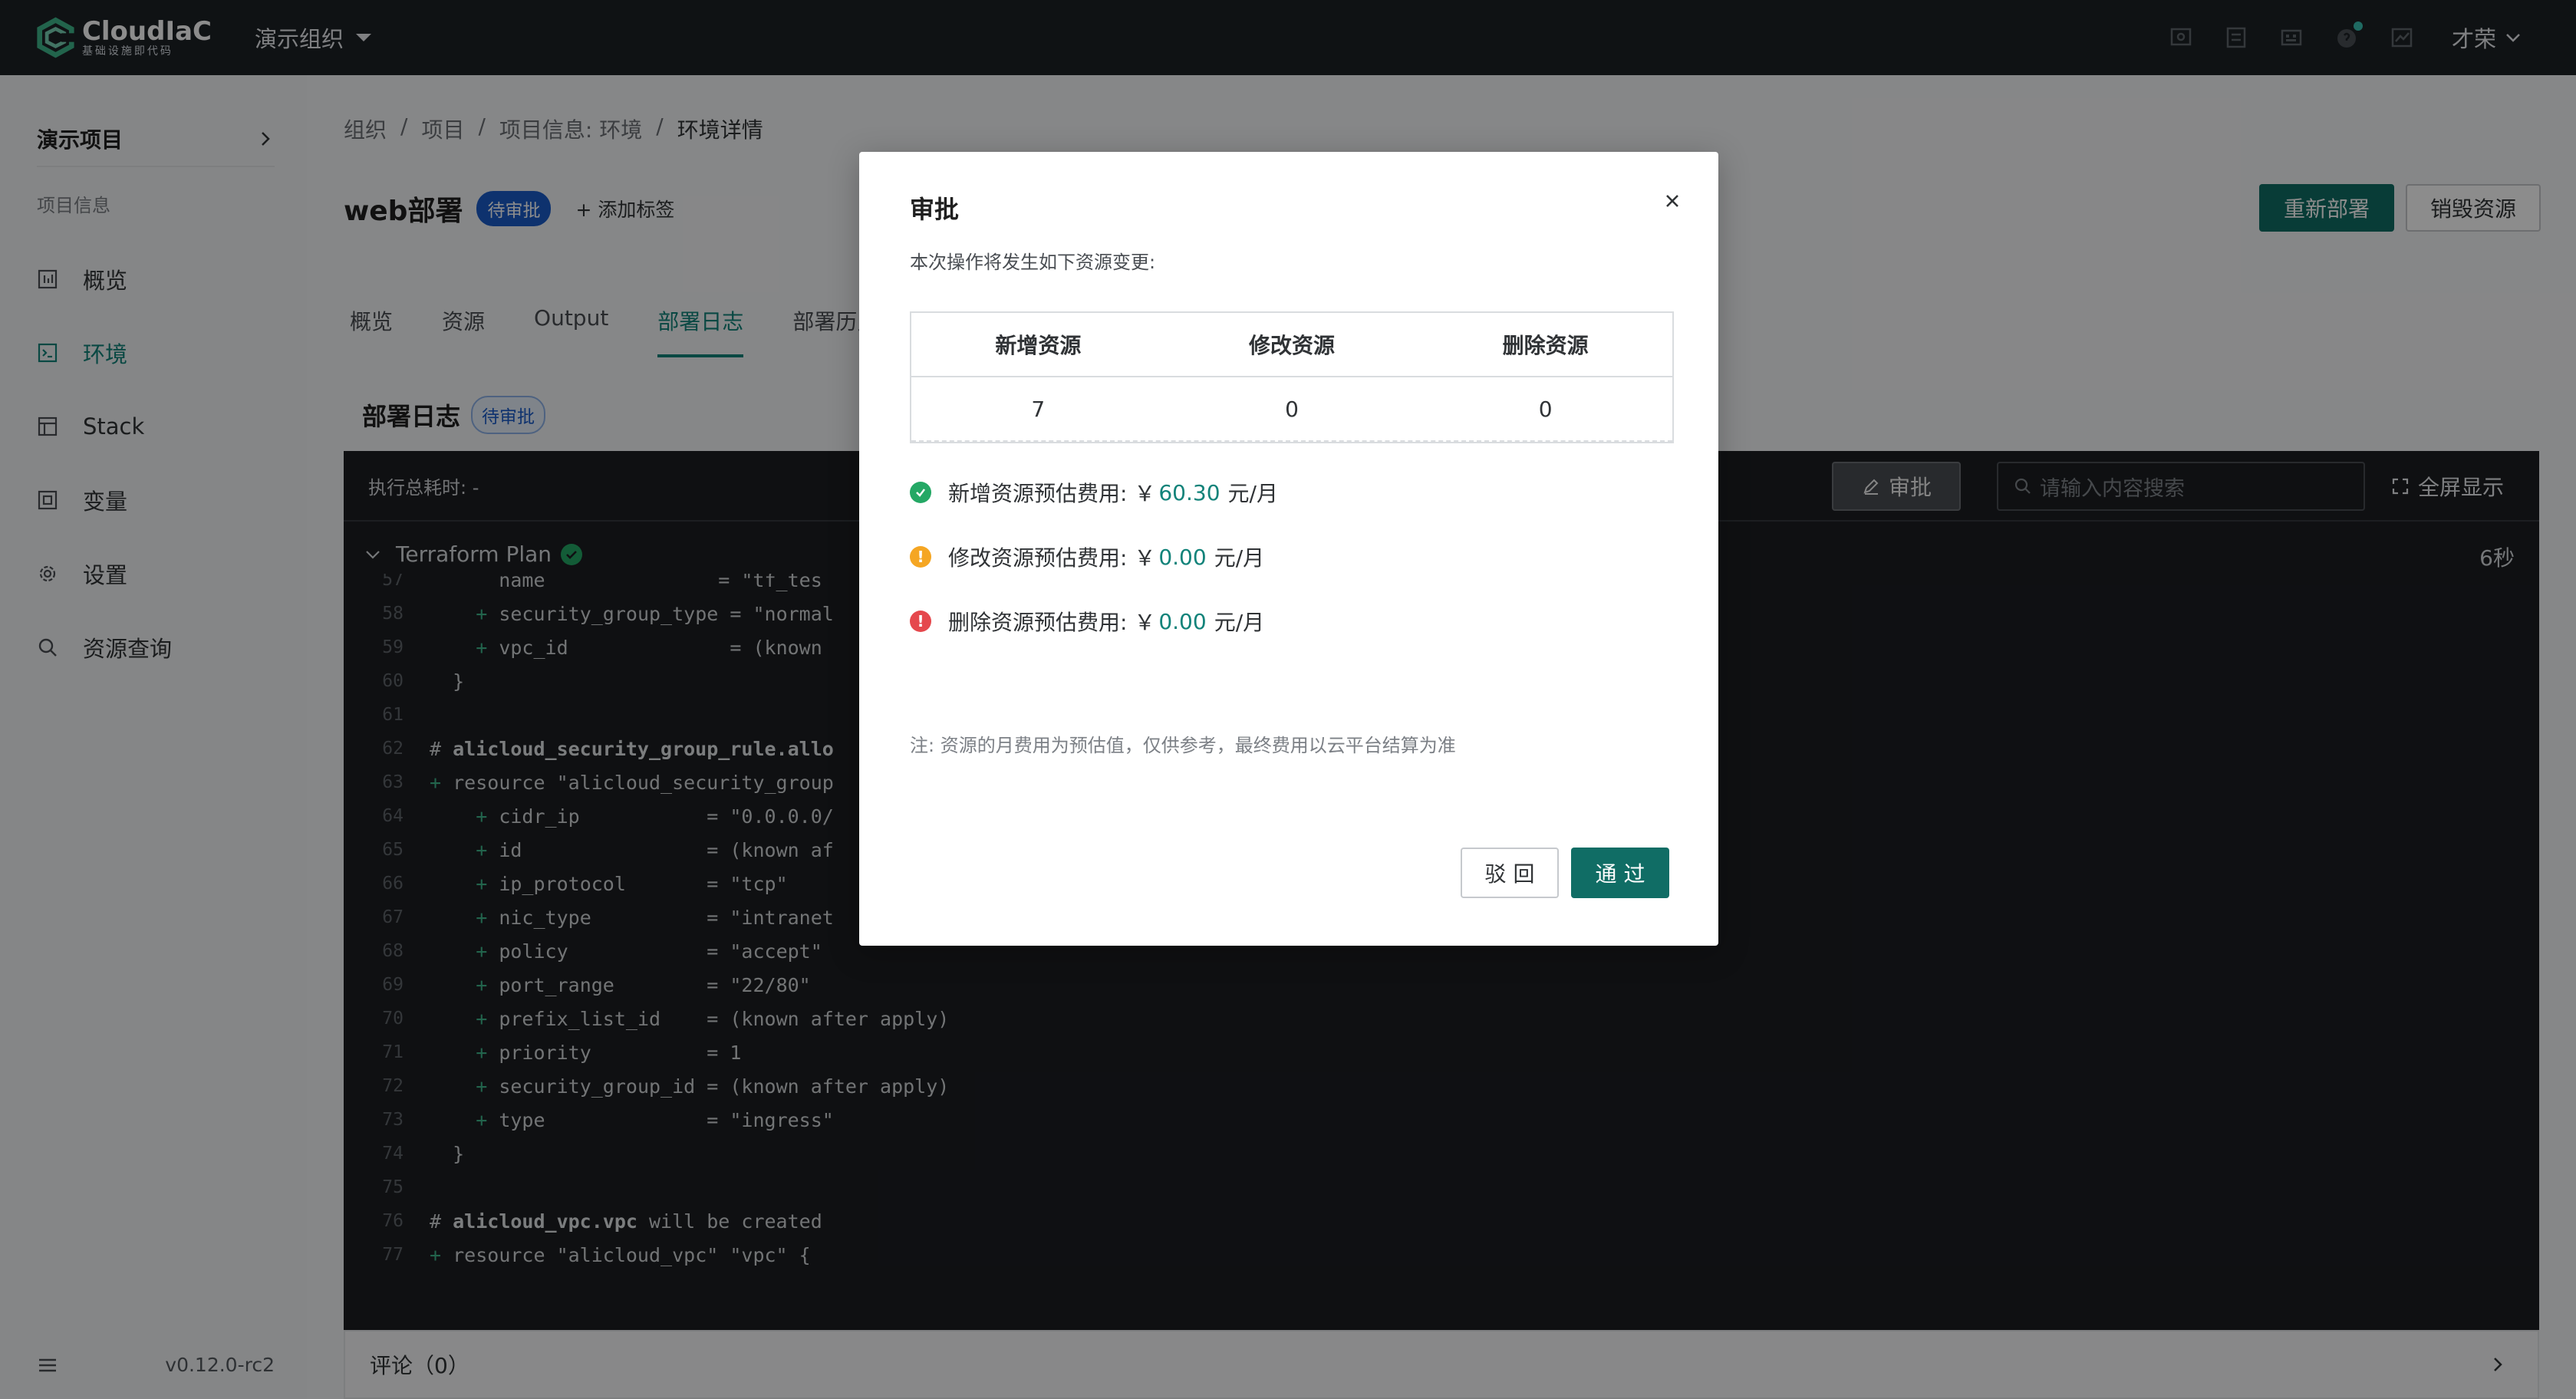  Describe the element at coordinates (1189, 492) in the screenshot. I see `cost-value: 60.30` at that location.